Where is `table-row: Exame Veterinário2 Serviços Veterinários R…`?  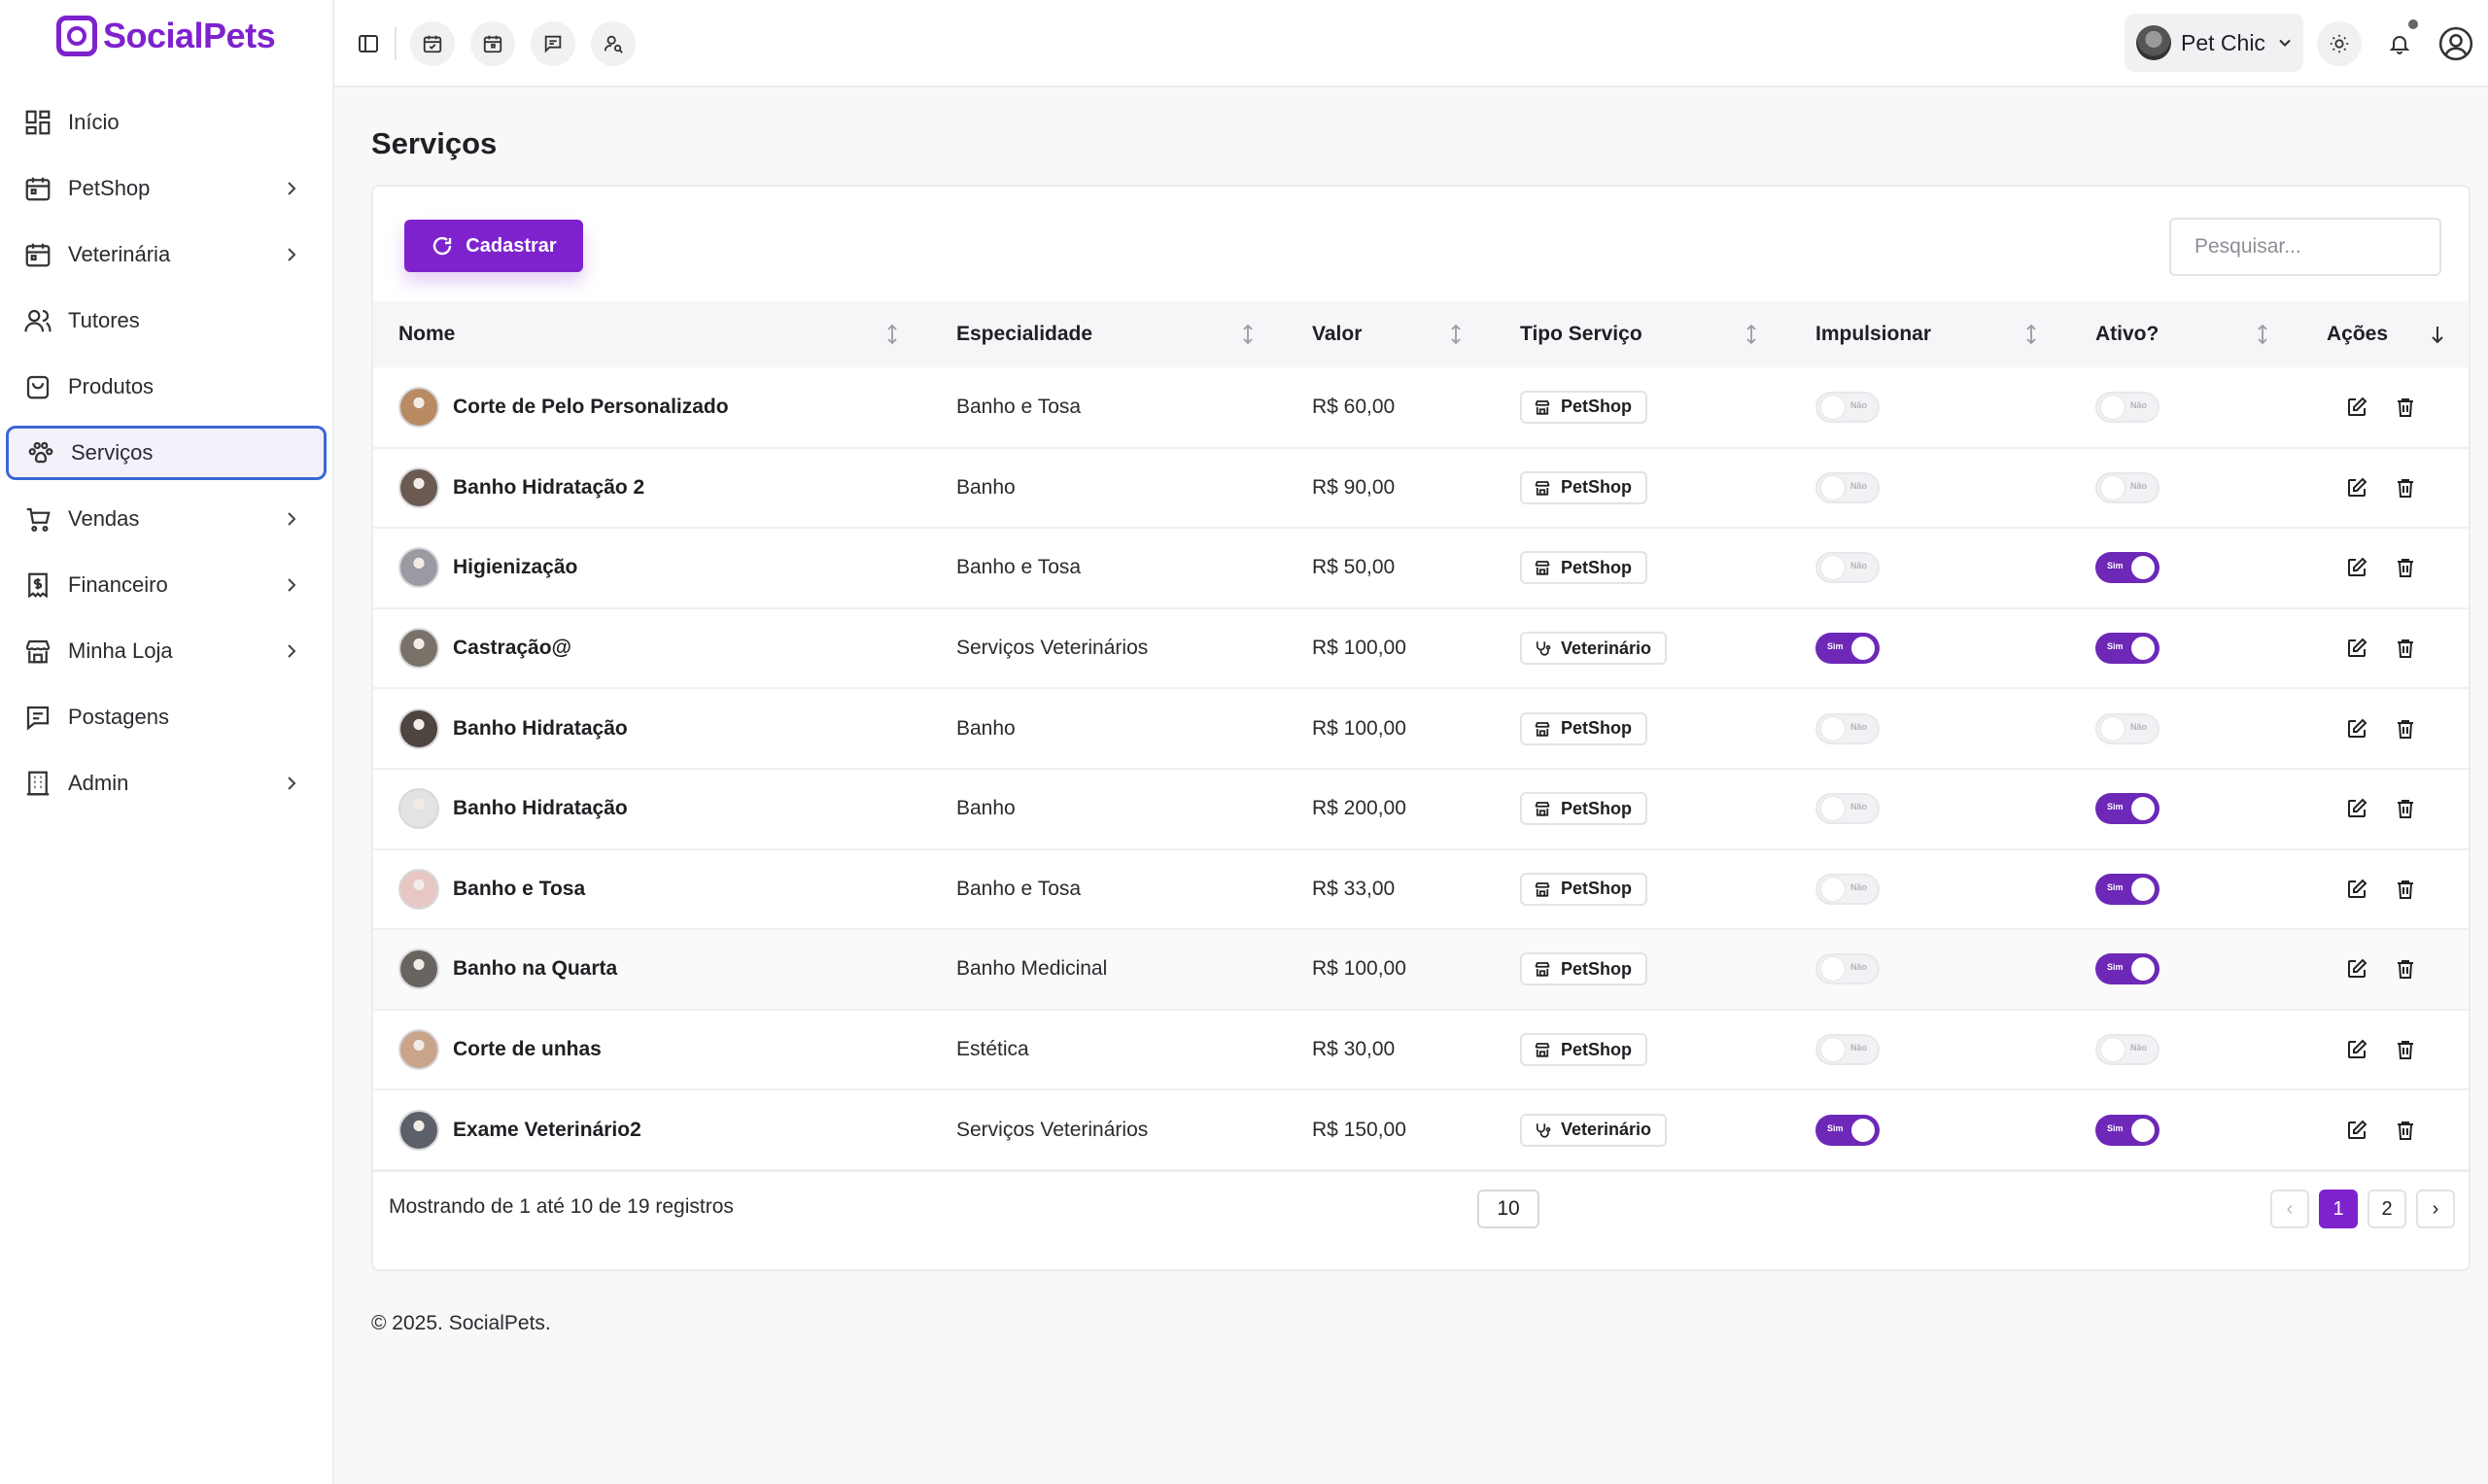 table-row: Exame Veterinário2 Serviços Veterinários R… is located at coordinates (1421, 1129).